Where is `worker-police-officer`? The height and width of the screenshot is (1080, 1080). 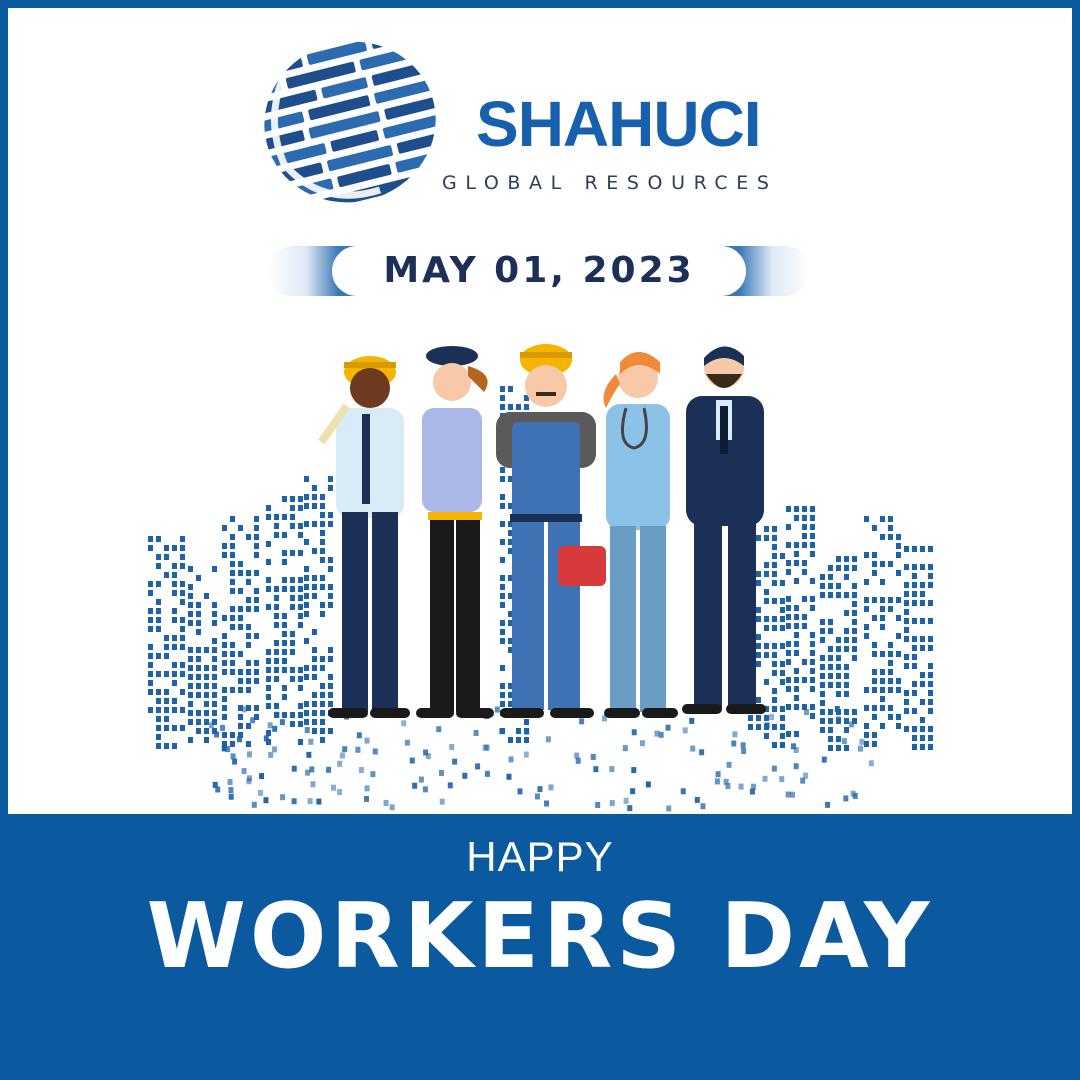 worker-police-officer is located at coordinates (455, 532).